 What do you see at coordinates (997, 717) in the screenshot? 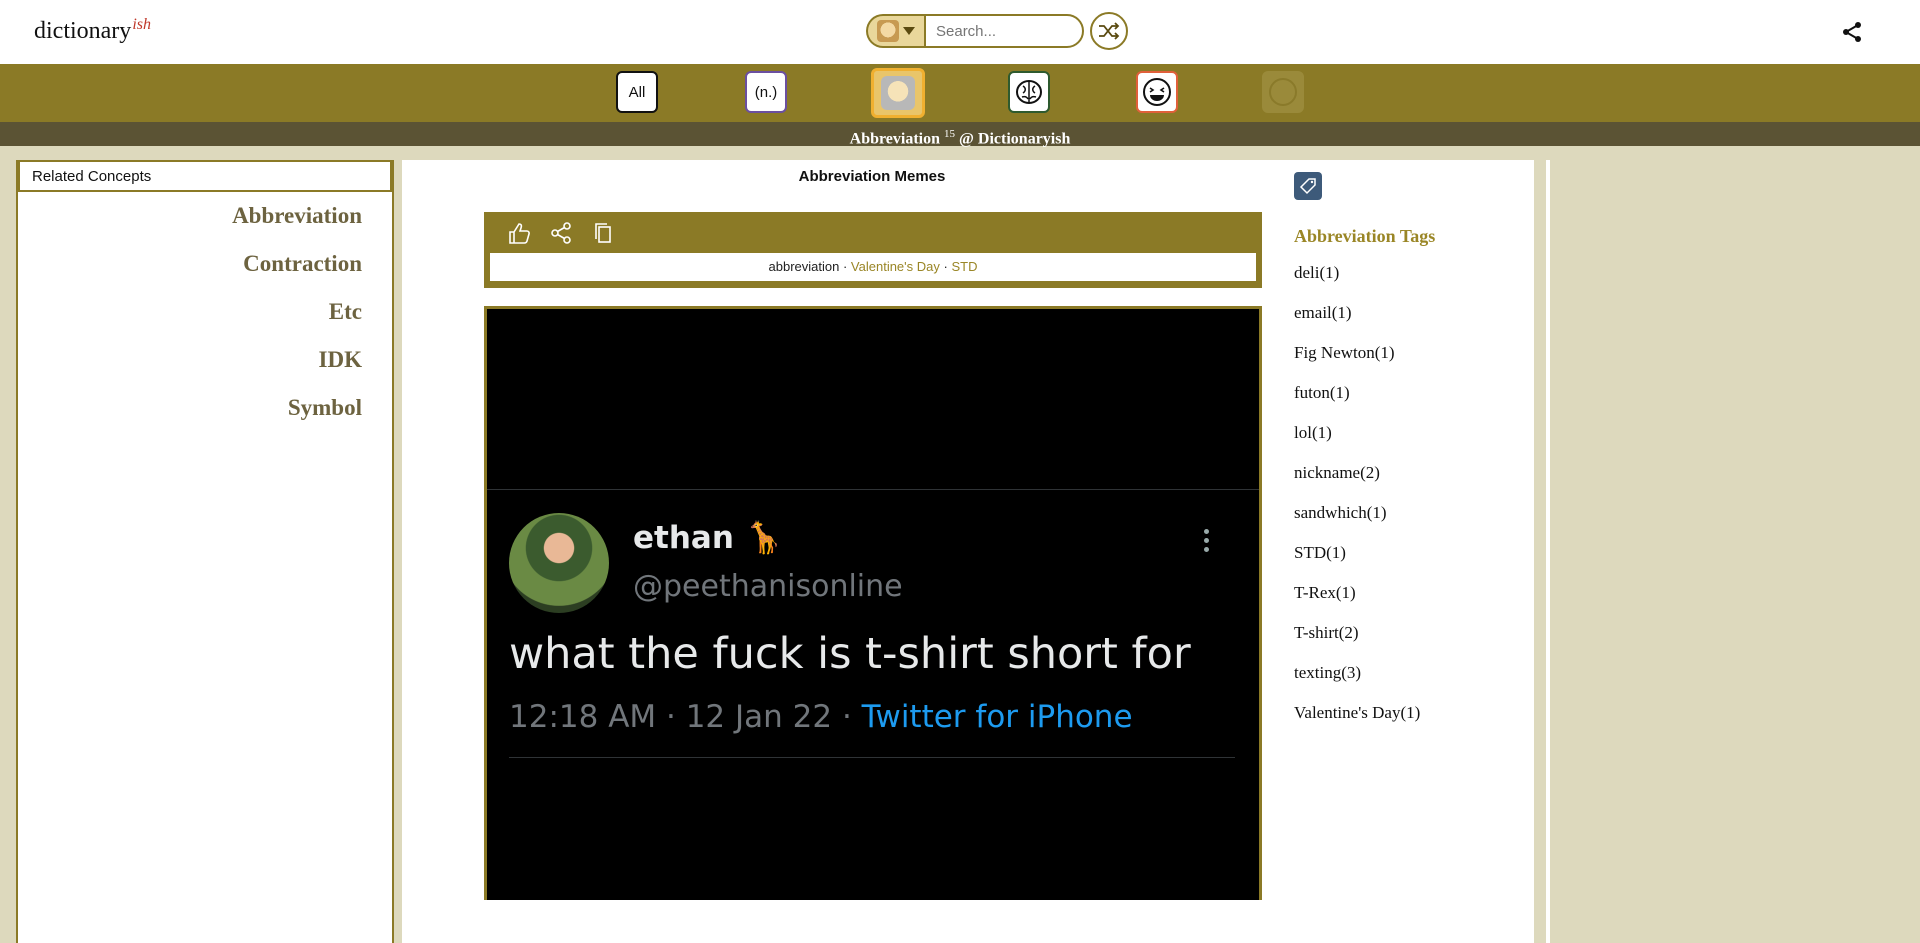
I see `tweet-source: Twitter for iPhone` at bounding box center [997, 717].